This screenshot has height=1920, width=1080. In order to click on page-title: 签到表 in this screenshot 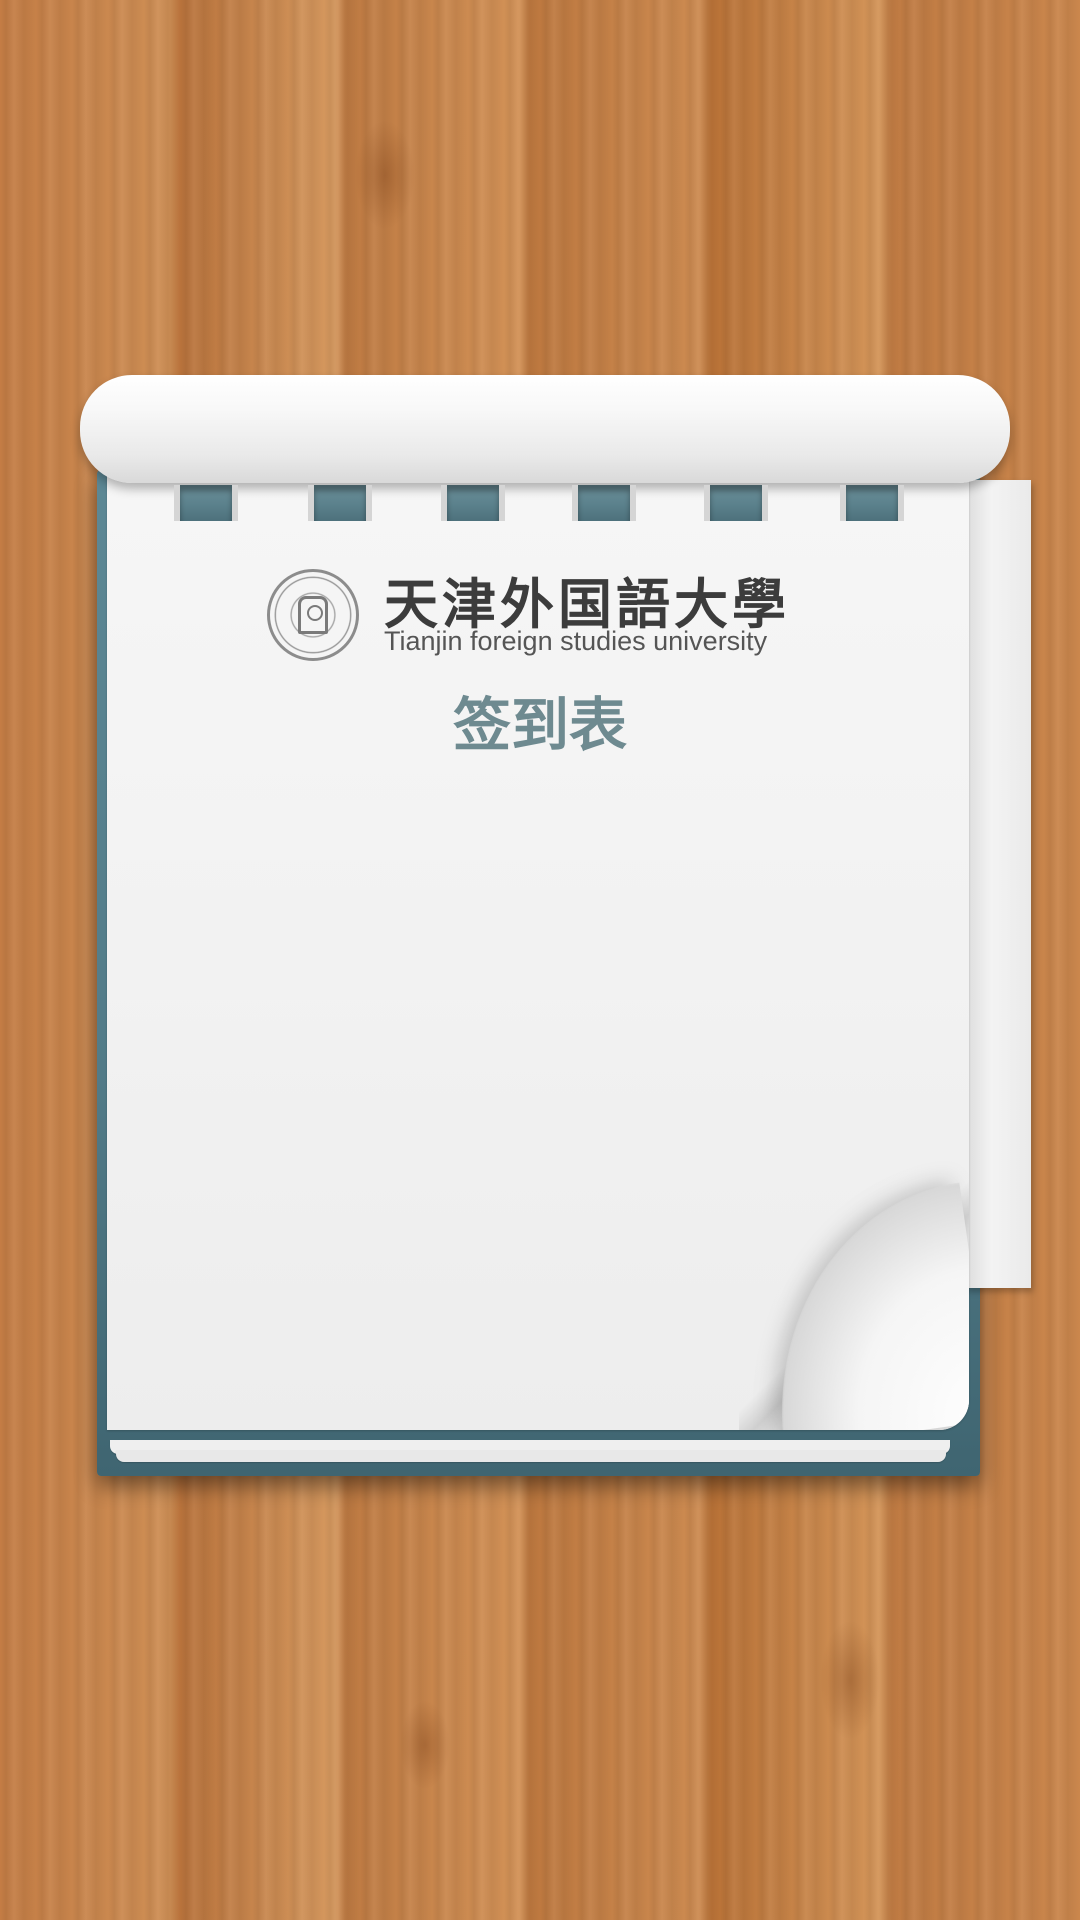, I will do `click(539, 725)`.